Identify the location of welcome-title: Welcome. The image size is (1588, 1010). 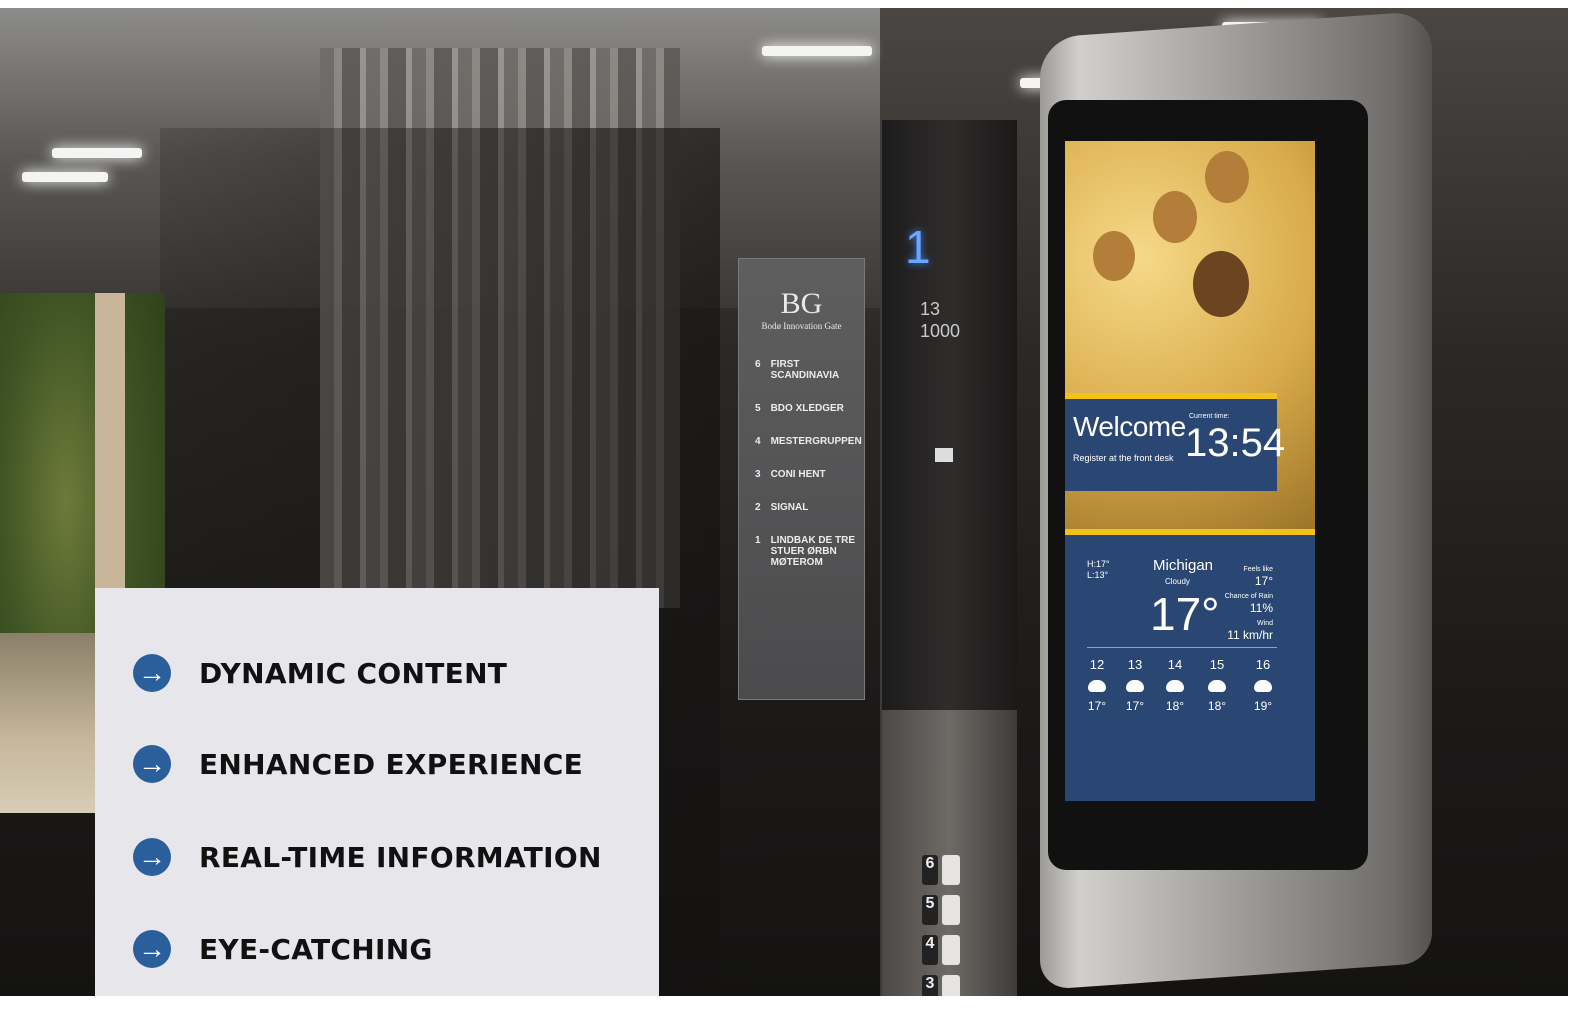
(1129, 426).